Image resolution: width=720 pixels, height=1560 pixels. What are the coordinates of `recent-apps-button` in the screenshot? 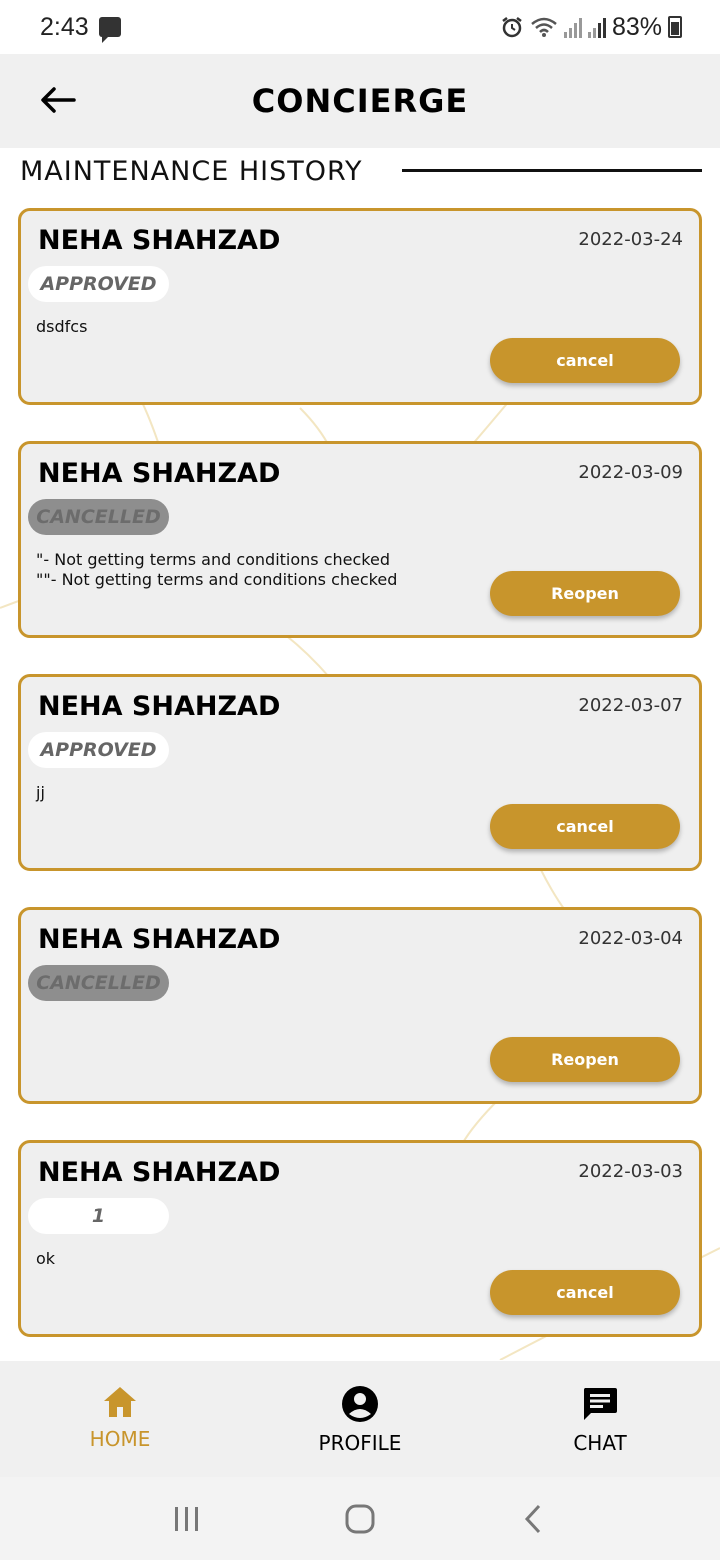 It's located at (187, 1519).